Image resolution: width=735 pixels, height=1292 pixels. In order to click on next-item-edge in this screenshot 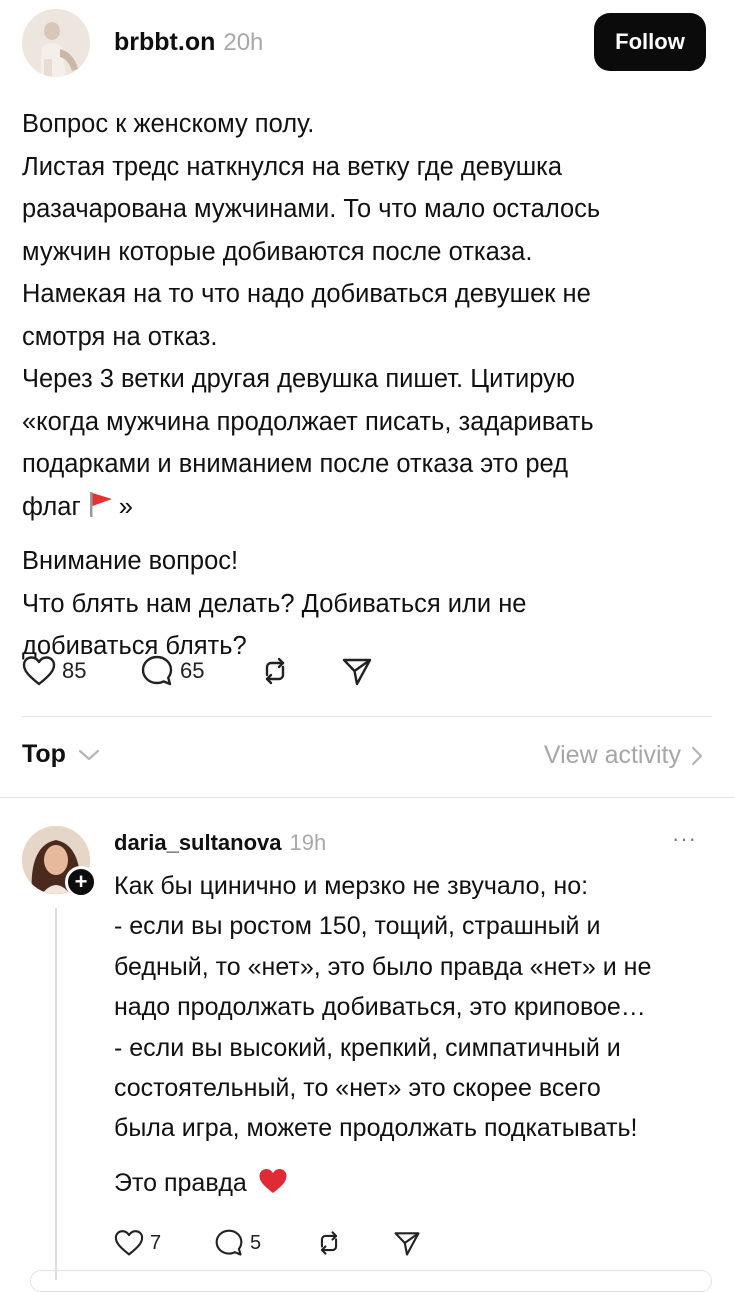, I will do `click(371, 1281)`.